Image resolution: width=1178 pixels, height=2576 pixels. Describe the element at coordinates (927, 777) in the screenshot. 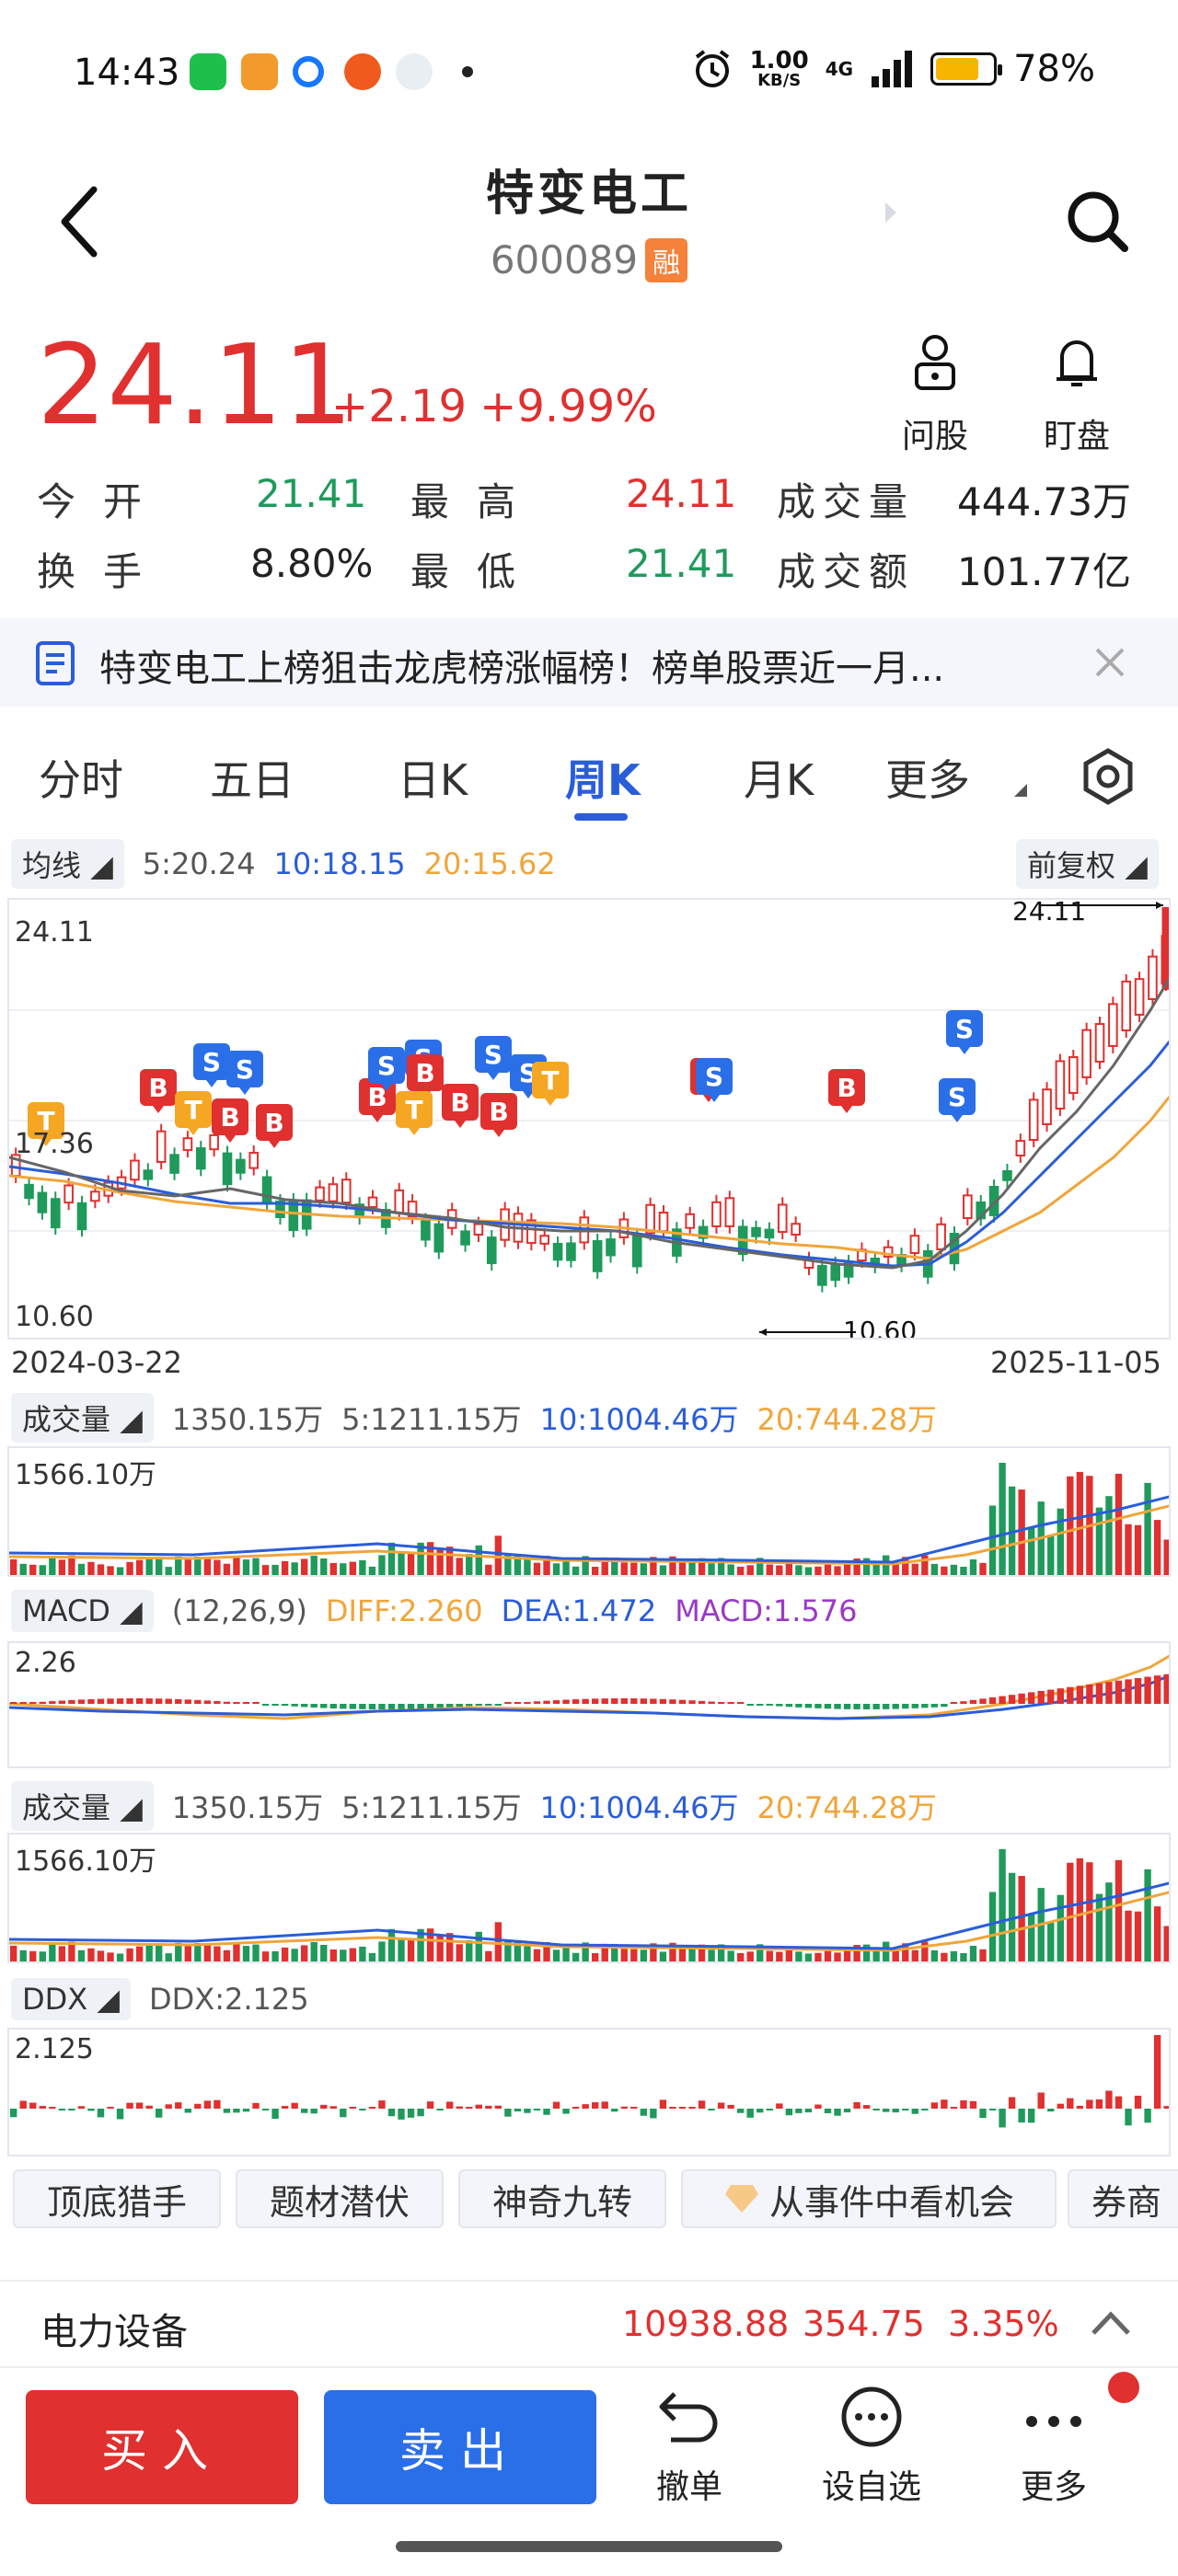

I see `tab-more: 更多` at that location.